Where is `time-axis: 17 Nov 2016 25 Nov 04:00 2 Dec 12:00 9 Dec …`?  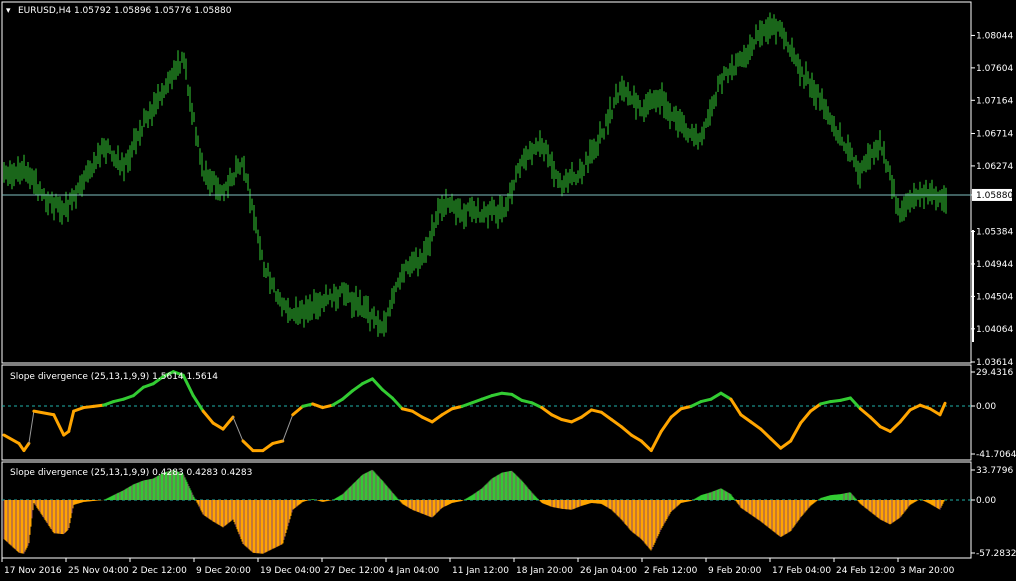 time-axis: 17 Nov 2016 25 Nov 04:00 2 Dec 12:00 9 Dec … is located at coordinates (478, 567).